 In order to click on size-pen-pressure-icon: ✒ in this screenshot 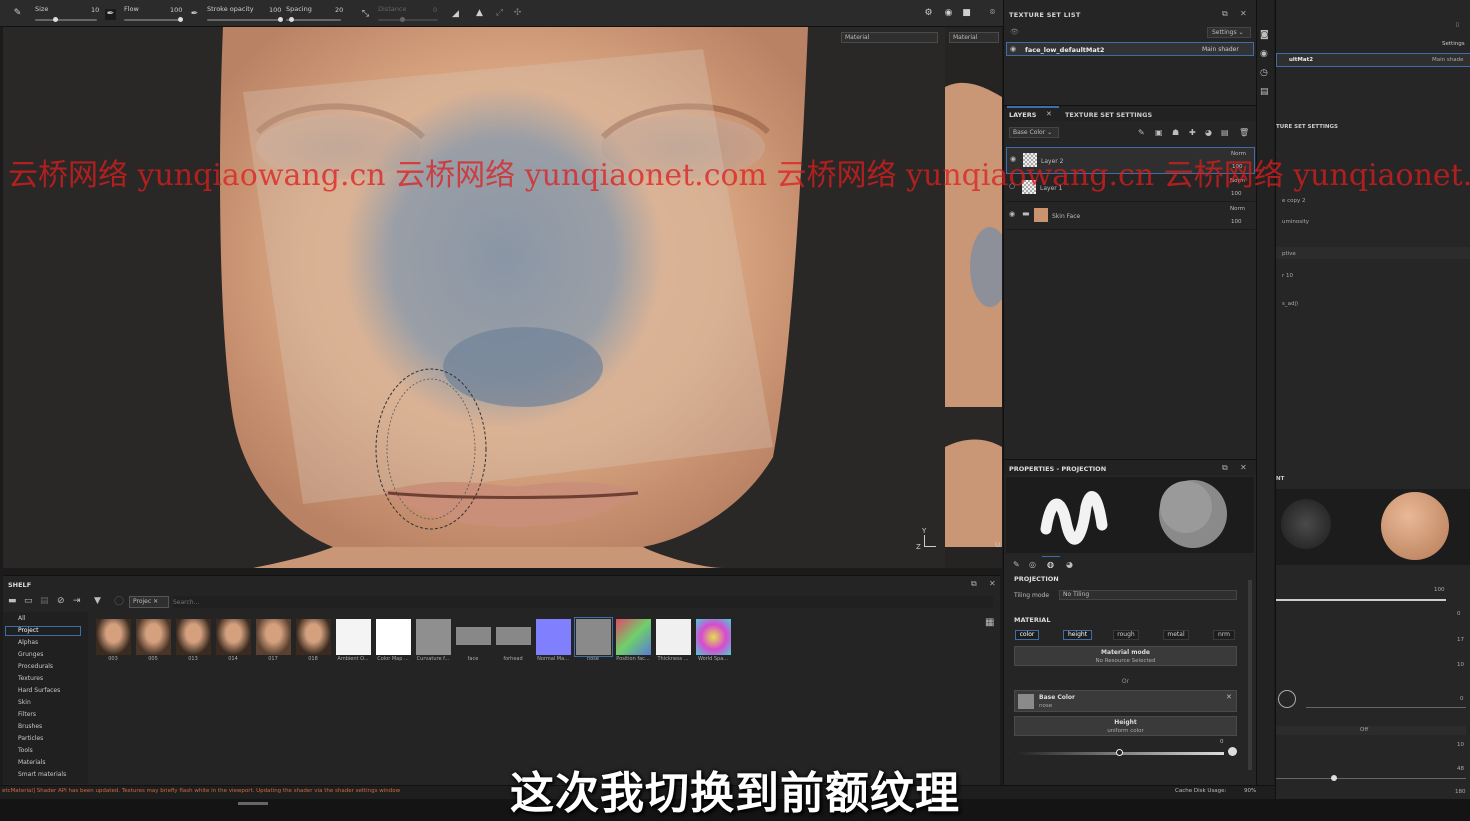, I will do `click(110, 14)`.